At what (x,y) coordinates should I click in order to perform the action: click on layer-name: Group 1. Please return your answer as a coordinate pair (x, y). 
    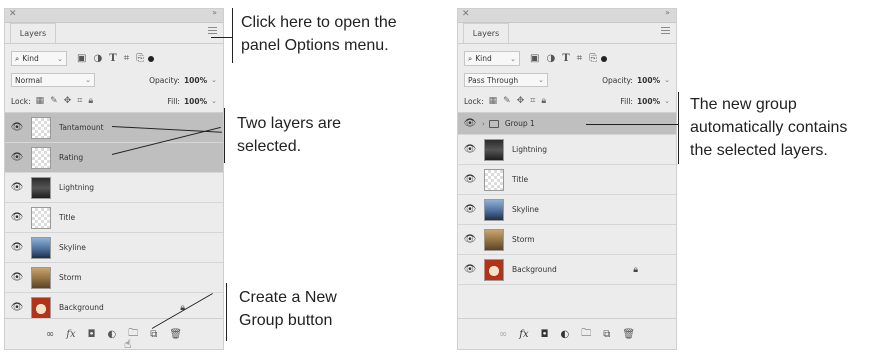
    Looking at the image, I should click on (519, 123).